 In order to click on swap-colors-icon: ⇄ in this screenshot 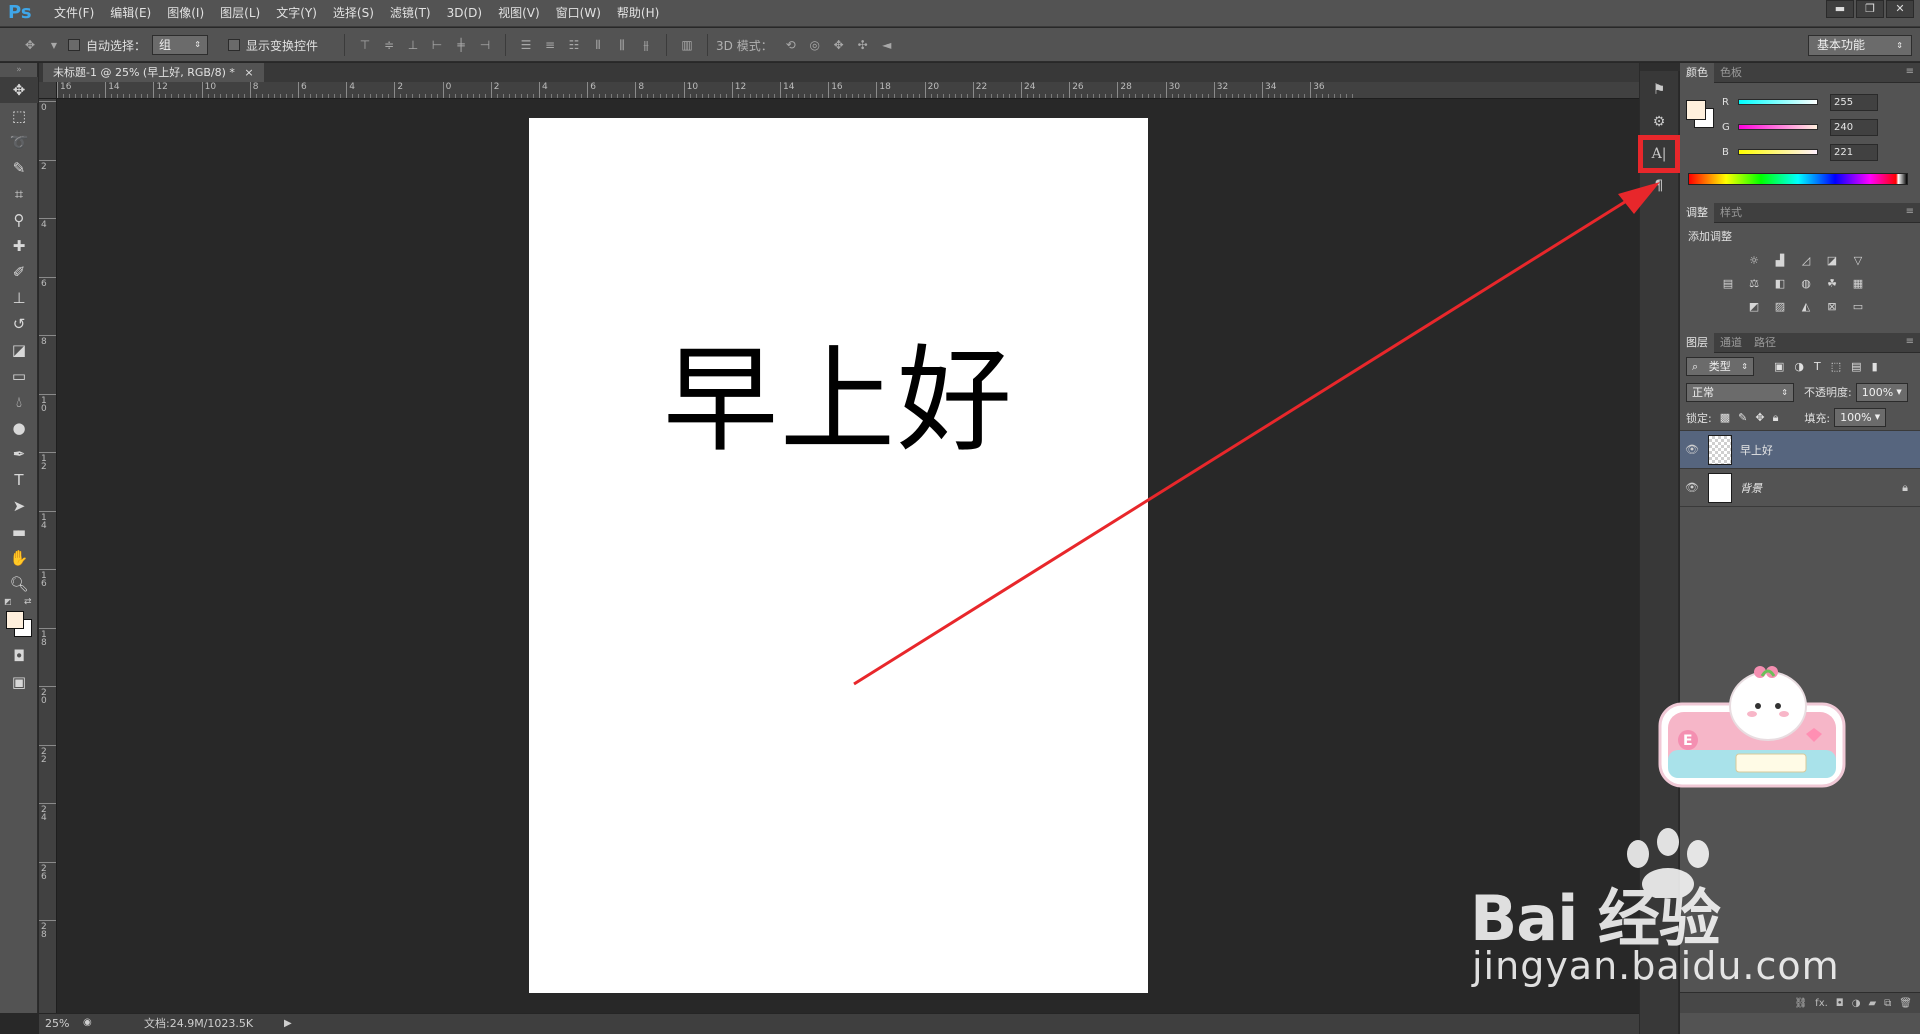, I will do `click(28, 602)`.